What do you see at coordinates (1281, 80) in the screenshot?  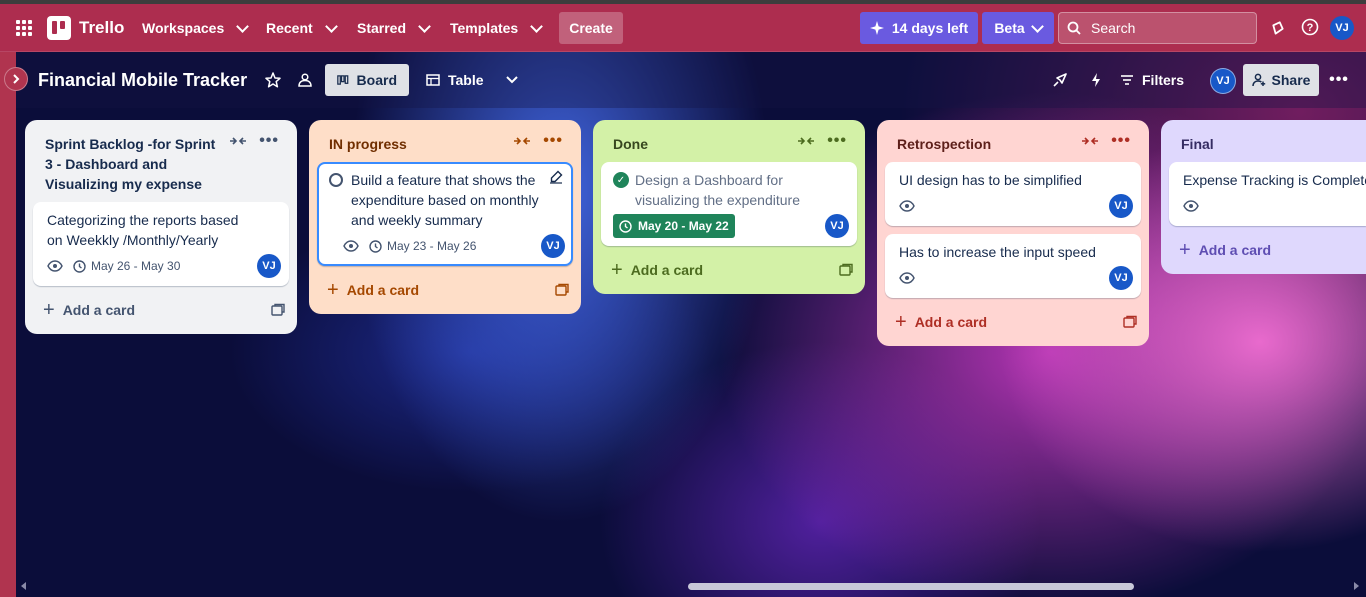 I see `share-button: Share` at bounding box center [1281, 80].